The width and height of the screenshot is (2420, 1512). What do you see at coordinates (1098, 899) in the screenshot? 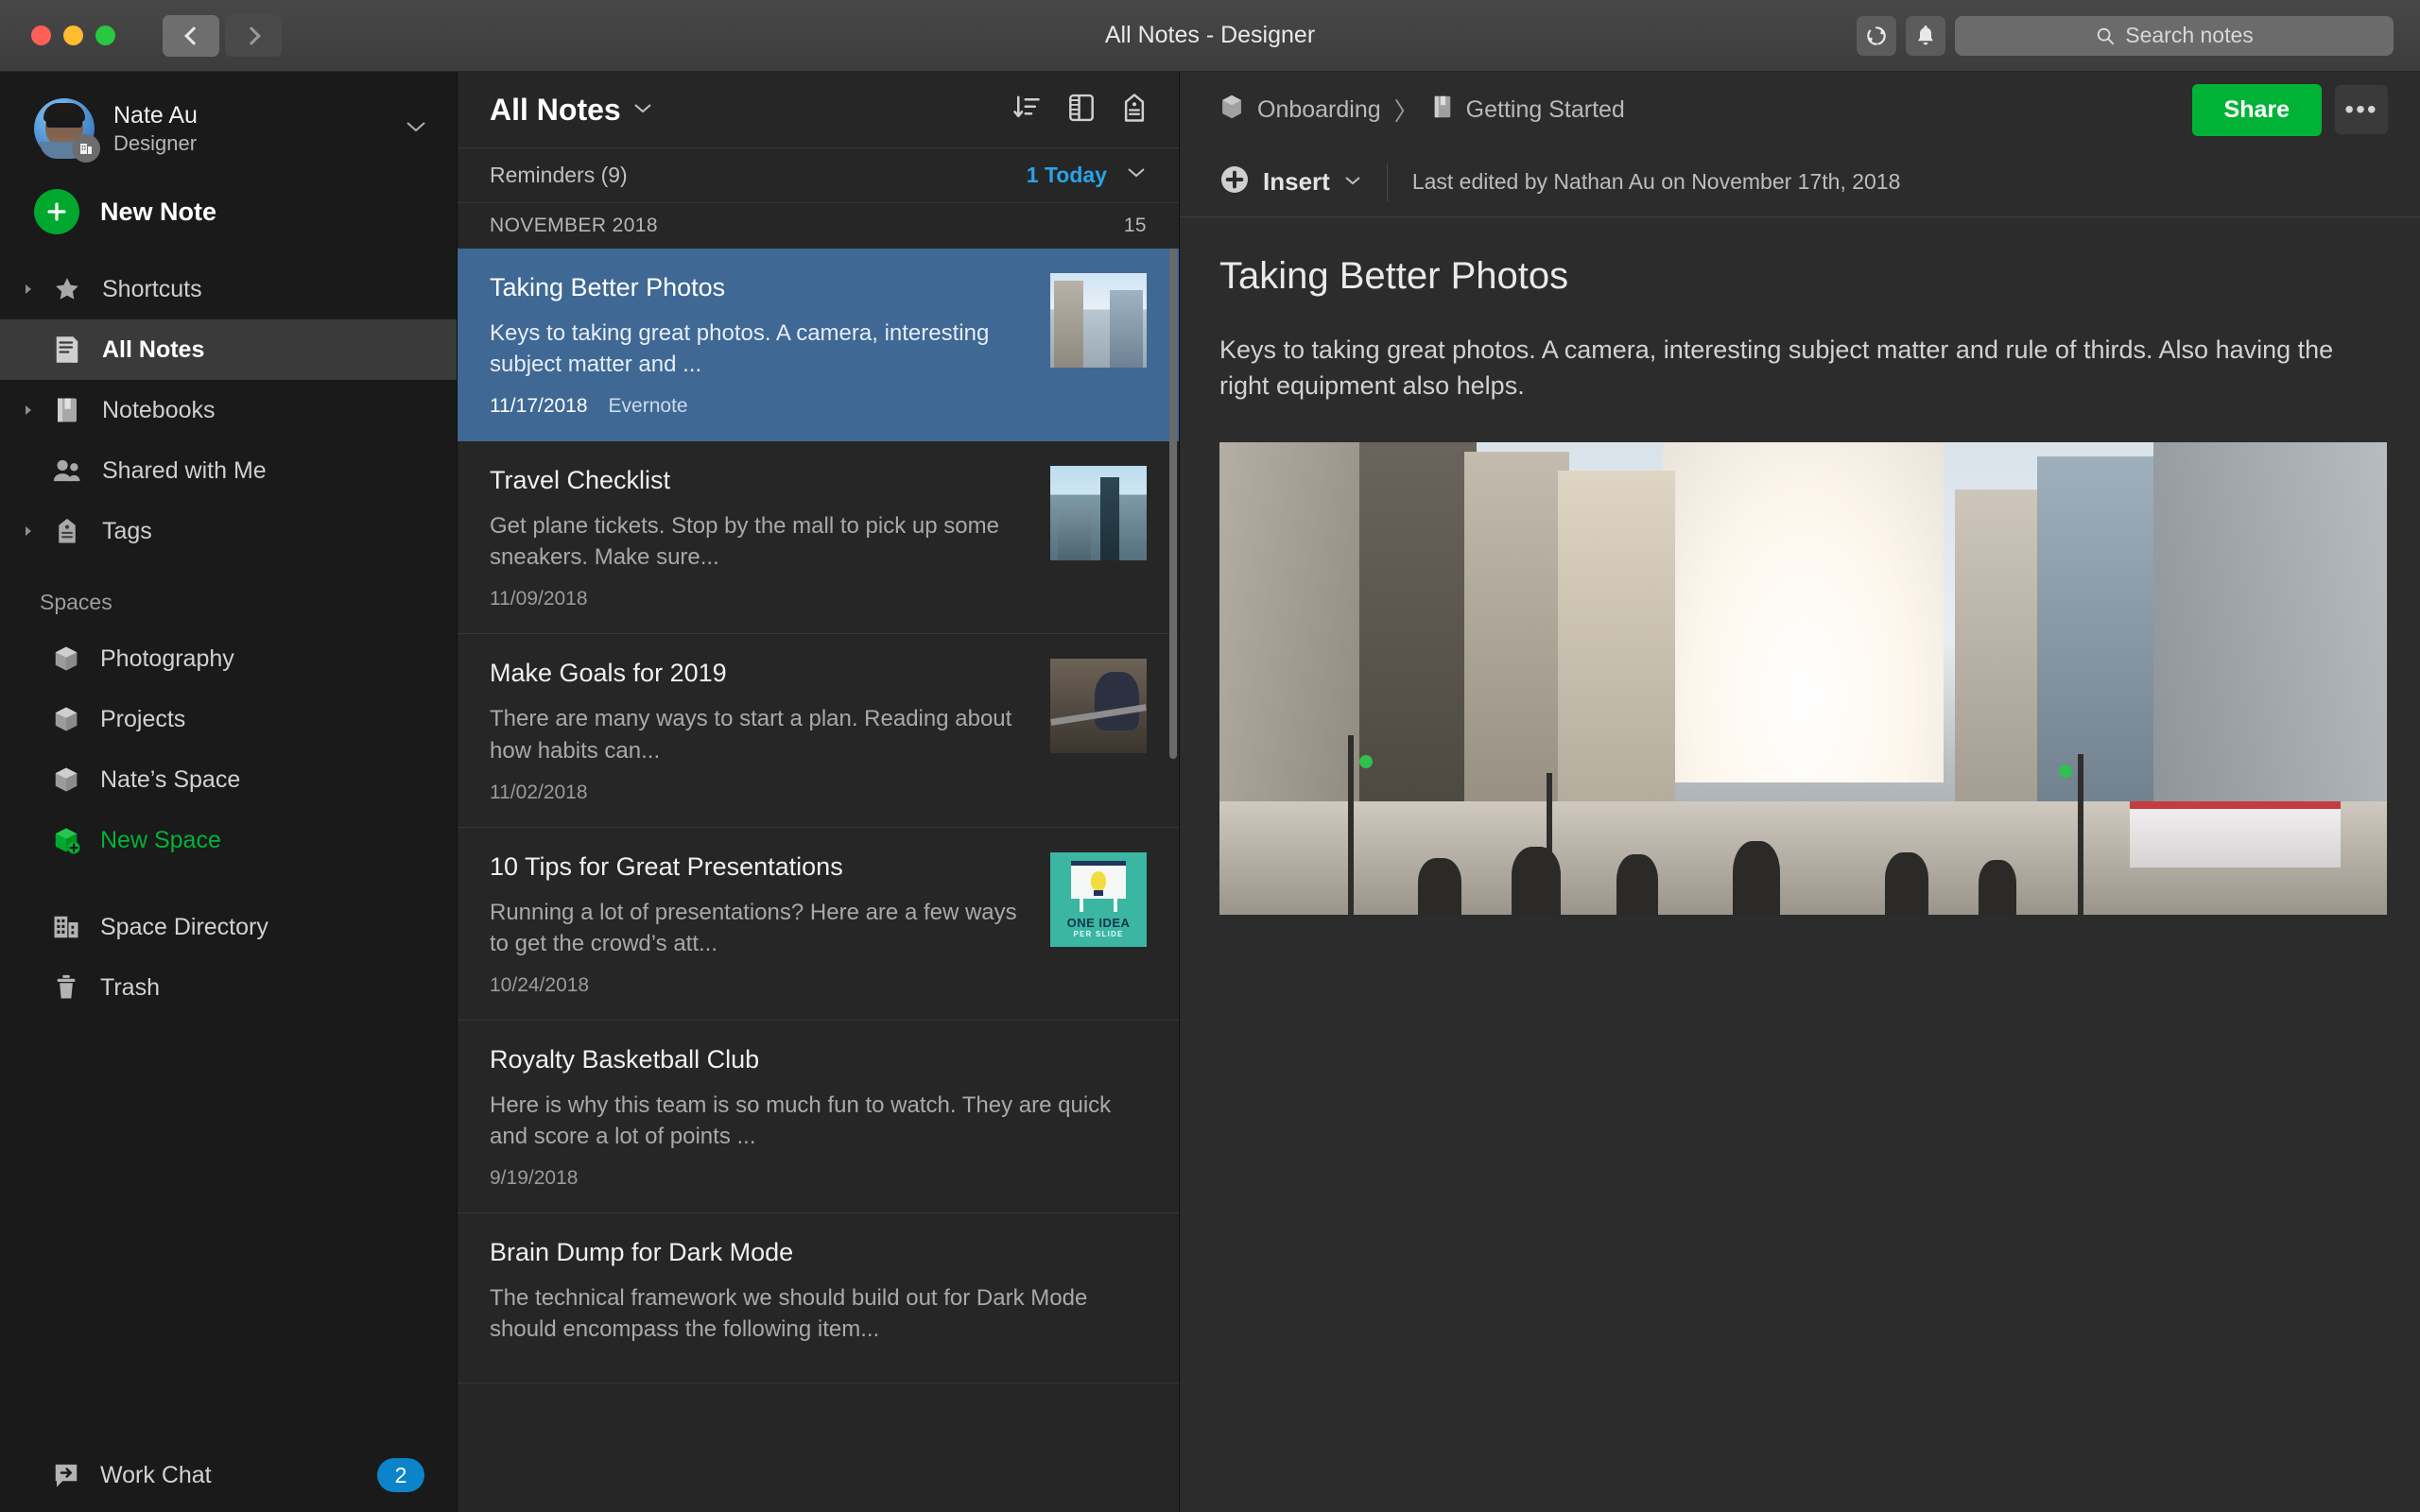
I see `note-thumbnail: ONE IDEA PER SLIDE` at bounding box center [1098, 899].